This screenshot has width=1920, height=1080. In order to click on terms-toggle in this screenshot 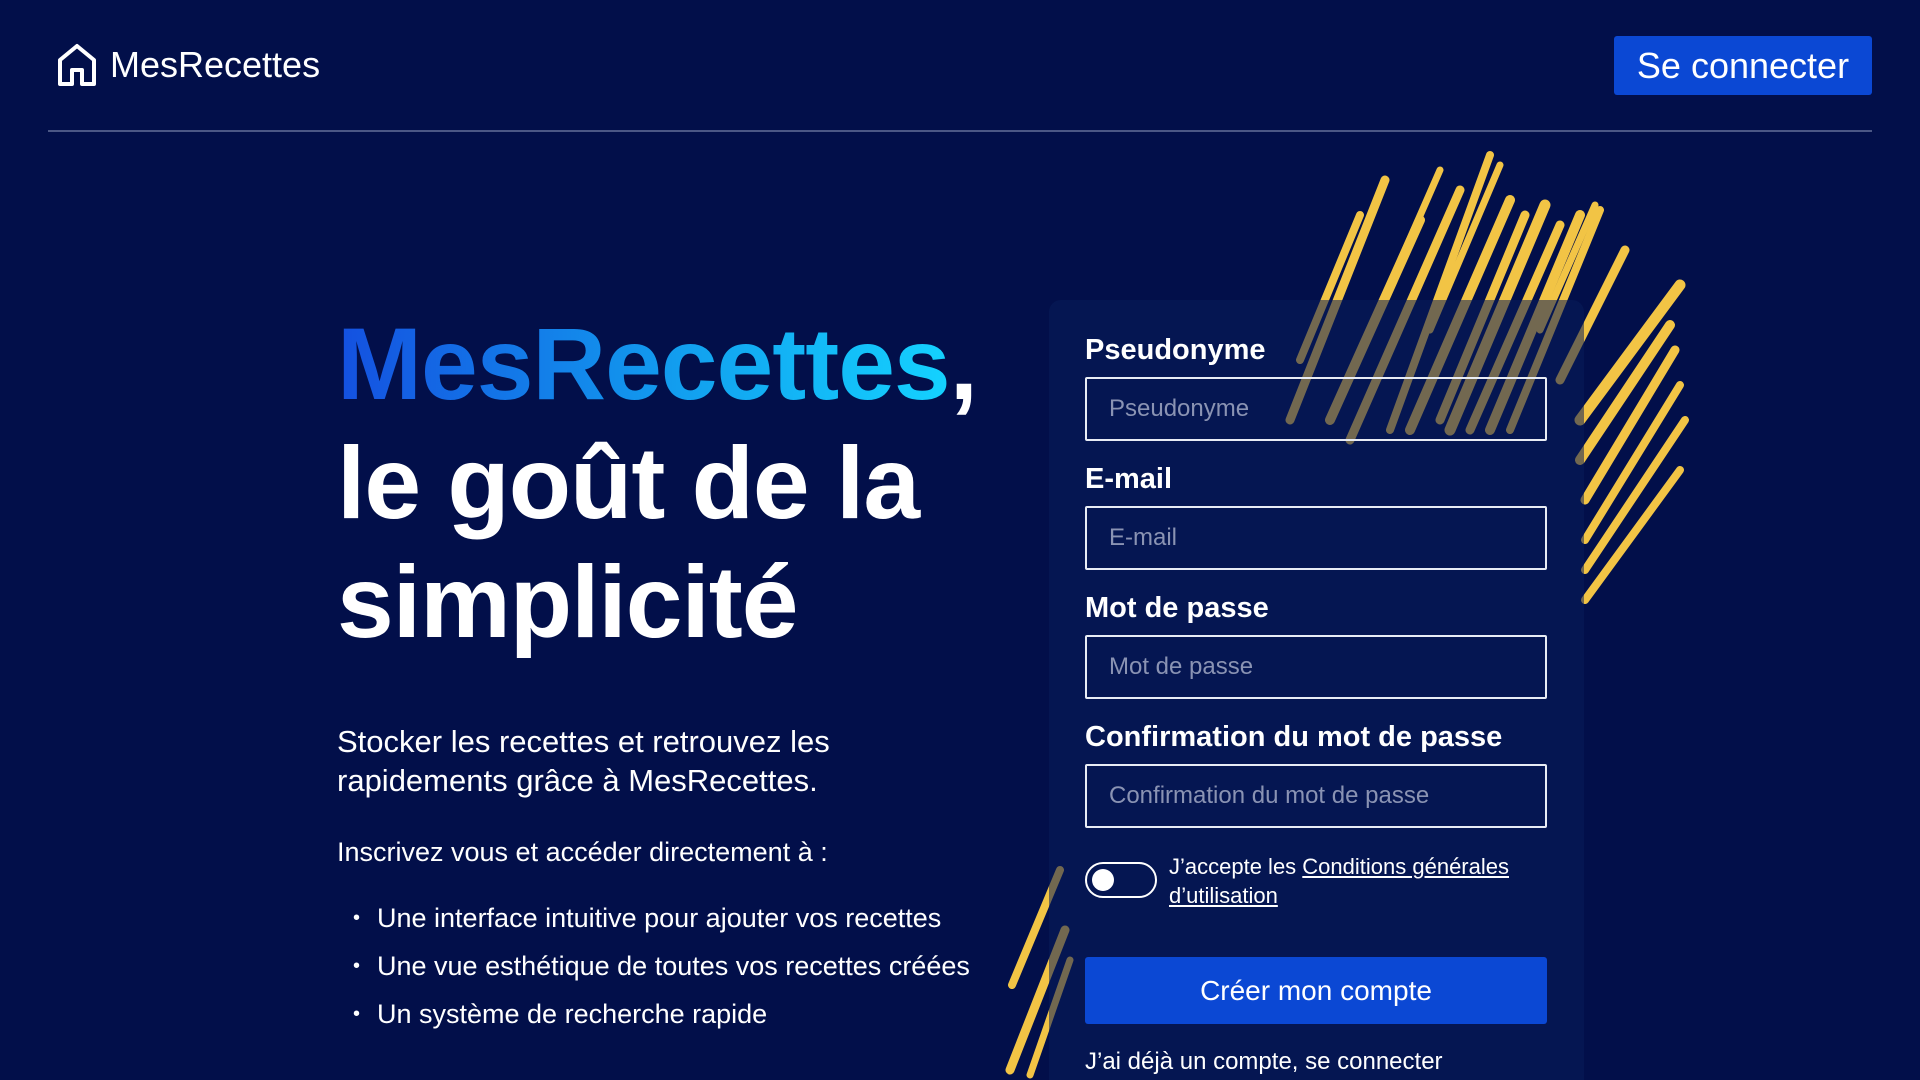, I will do `click(1121, 880)`.